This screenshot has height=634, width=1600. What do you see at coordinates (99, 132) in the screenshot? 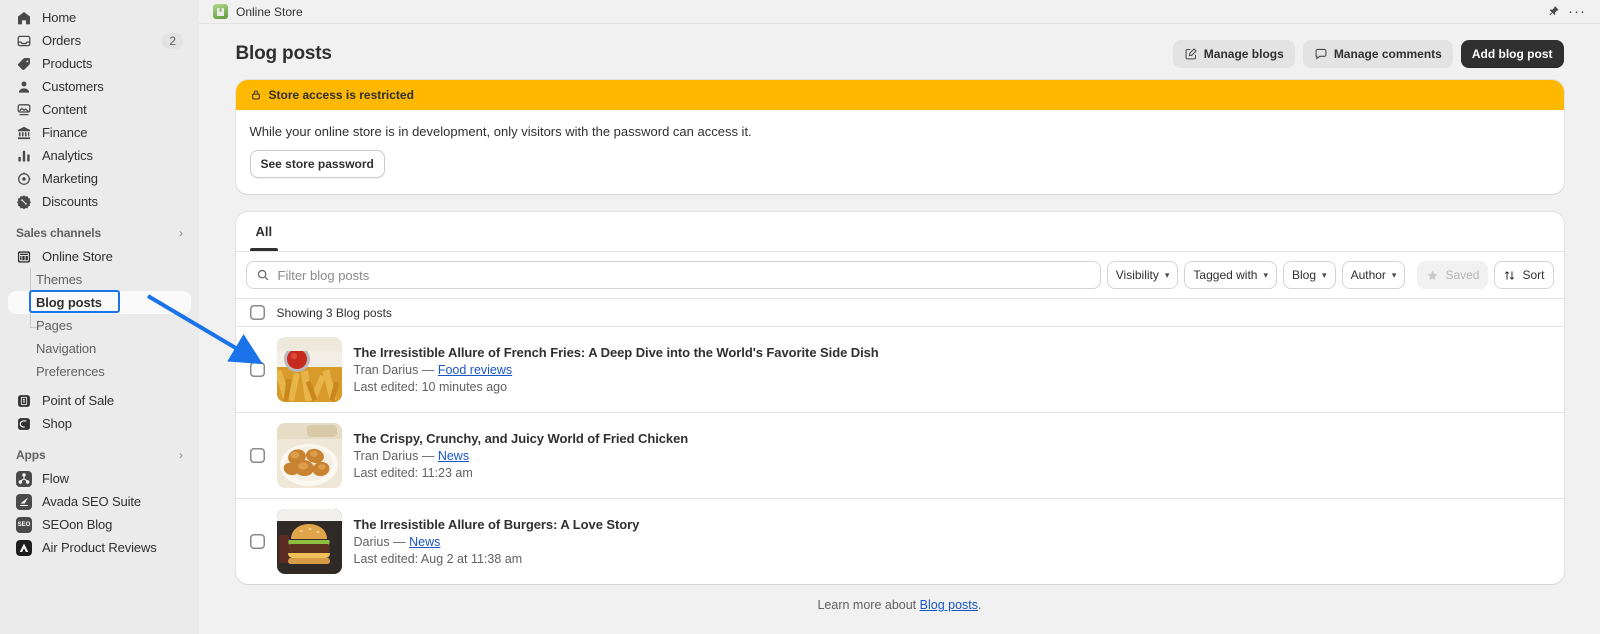
I see `sidebar-item-finance: Finance` at bounding box center [99, 132].